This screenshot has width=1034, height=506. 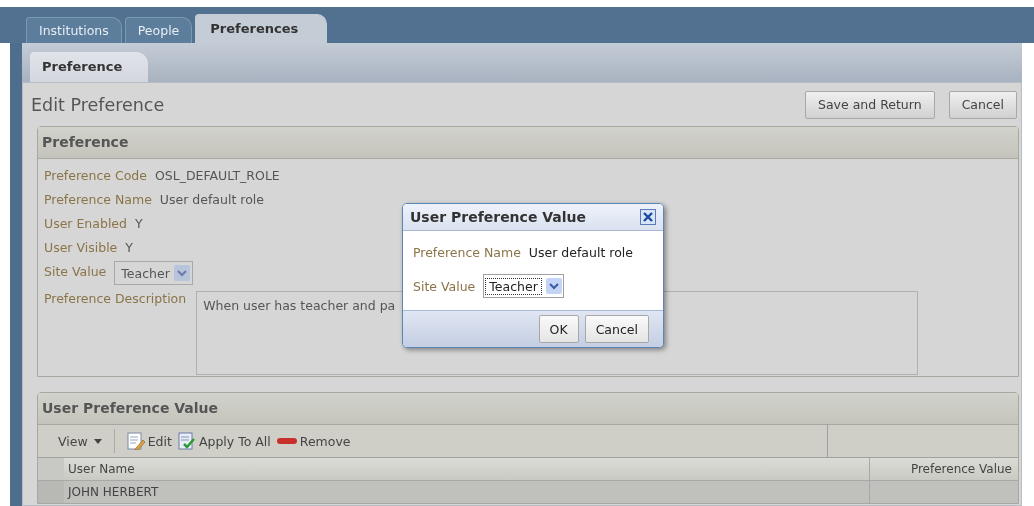 What do you see at coordinates (982, 104) in the screenshot?
I see `page-button: Cancel` at bounding box center [982, 104].